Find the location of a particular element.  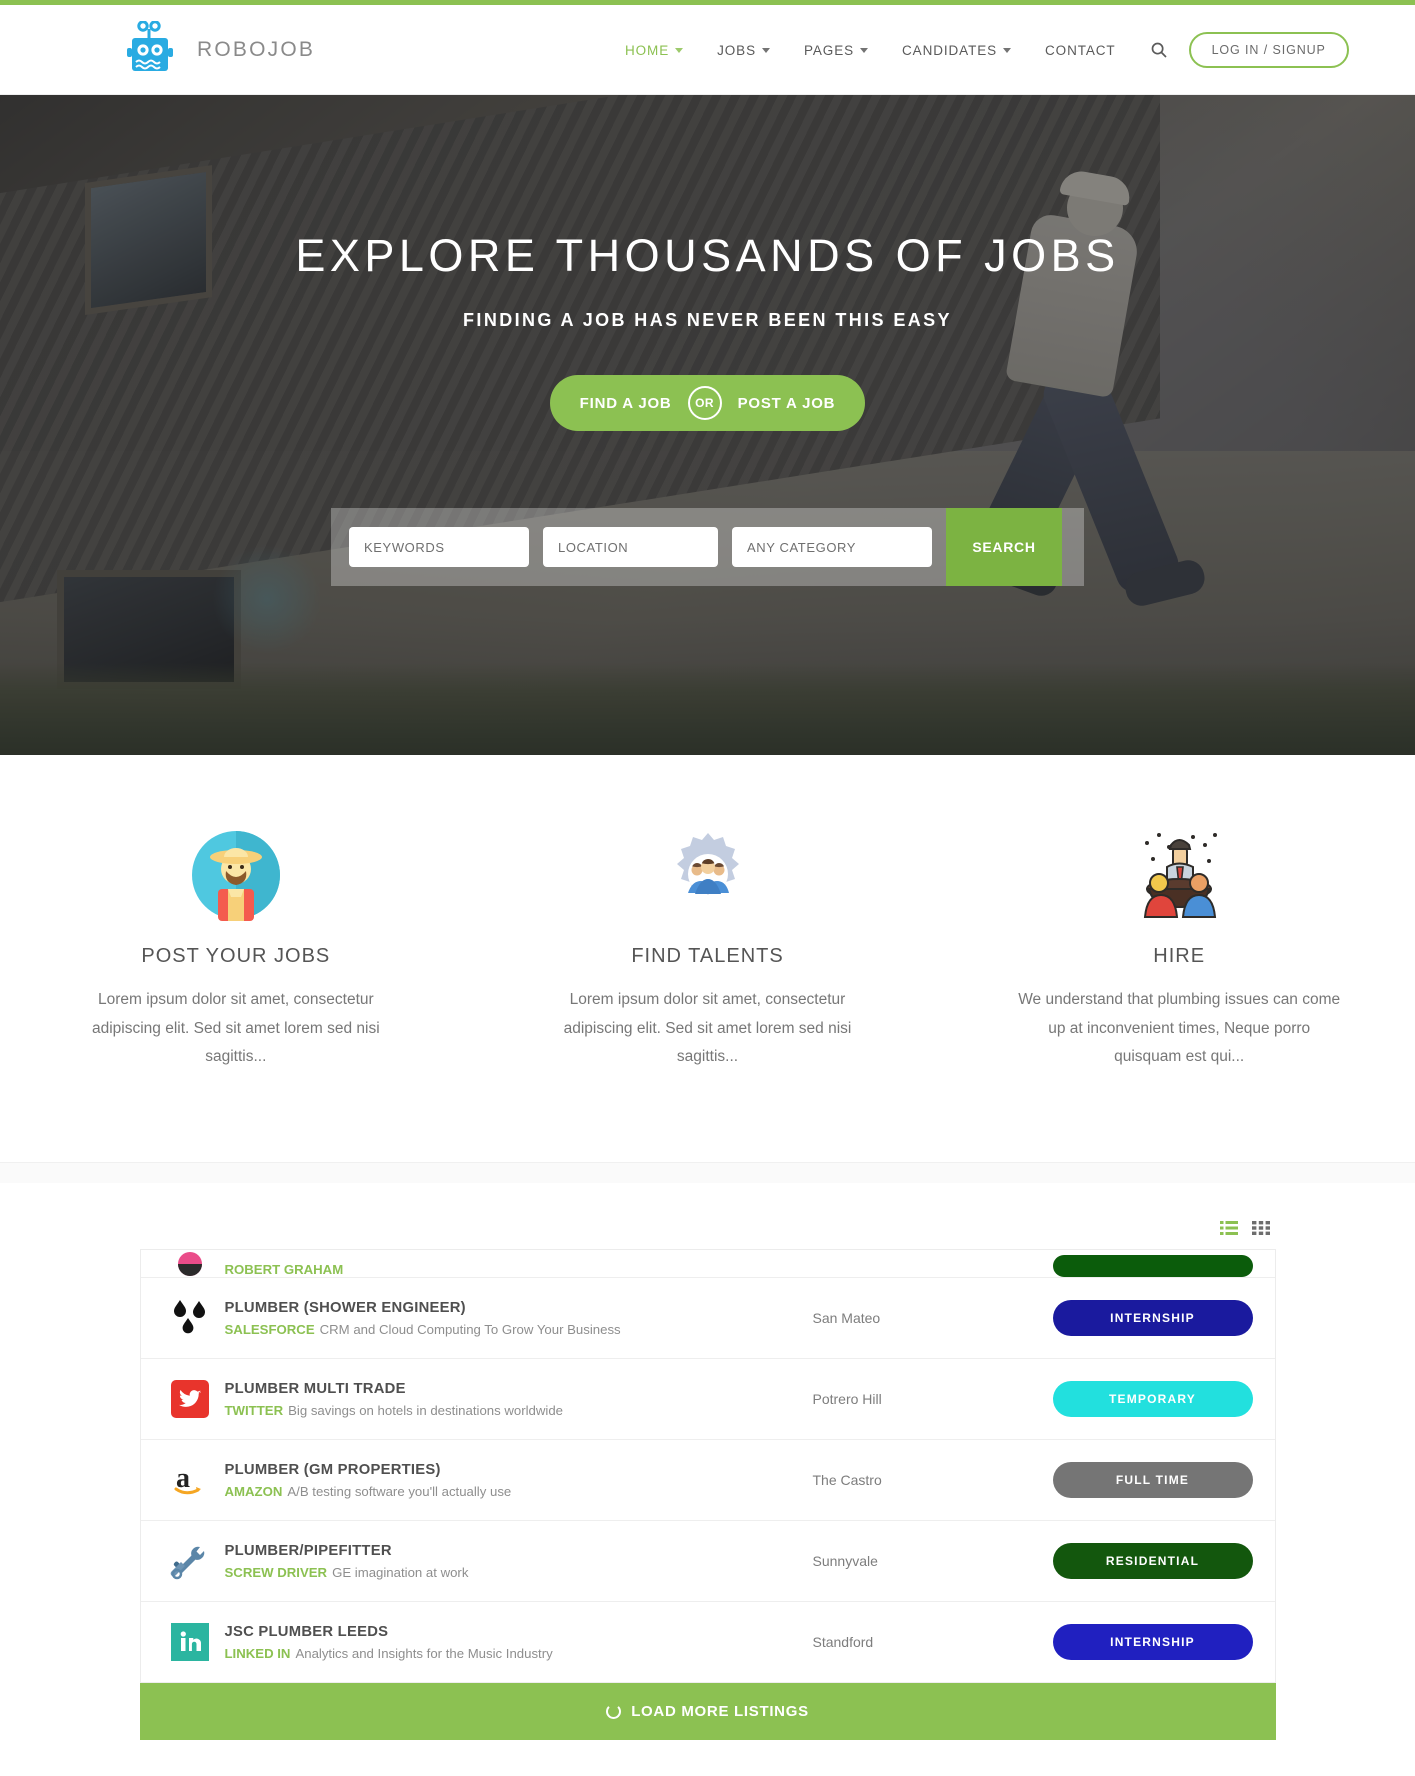

nav-item-contact: CONTACT is located at coordinates (1080, 50).